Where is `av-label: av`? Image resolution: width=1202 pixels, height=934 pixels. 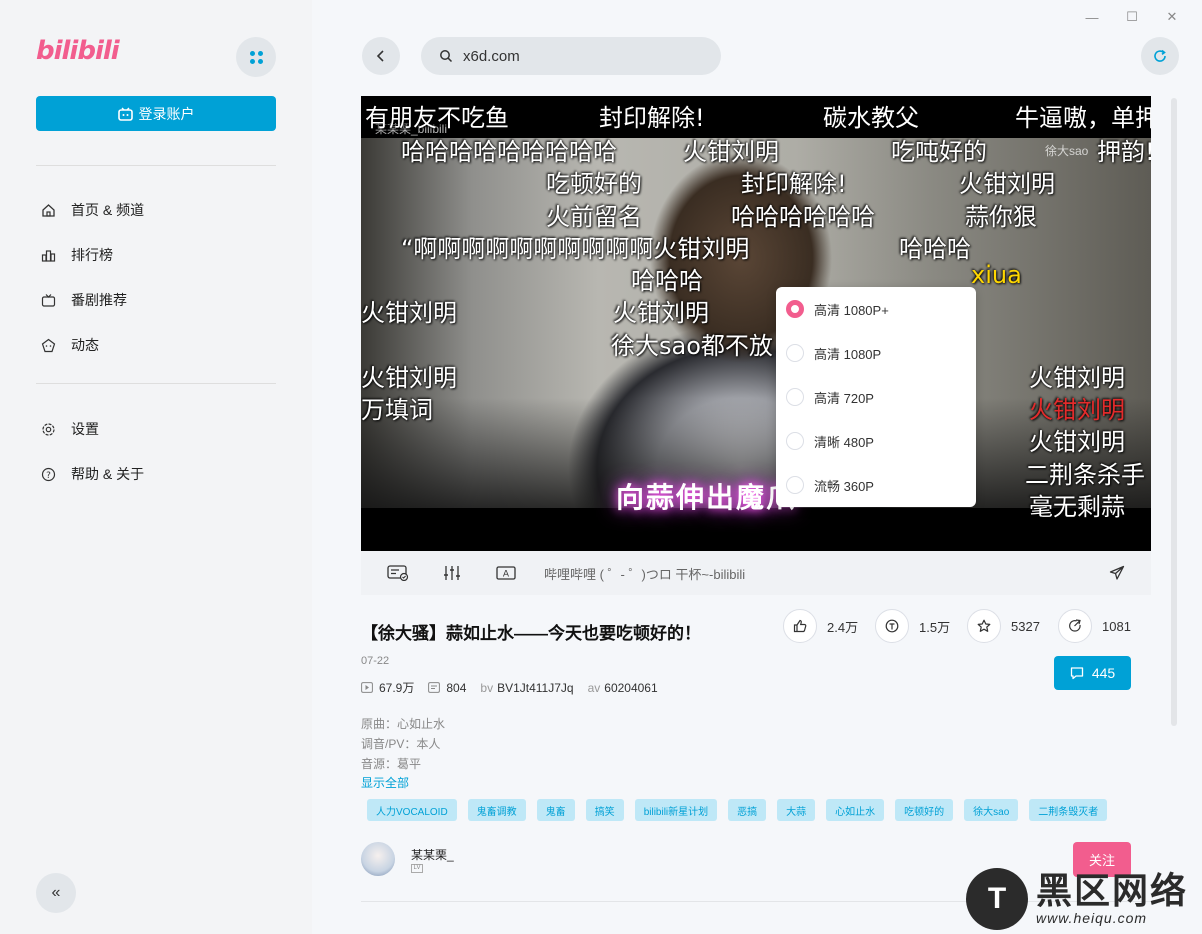 av-label: av is located at coordinates (594, 687).